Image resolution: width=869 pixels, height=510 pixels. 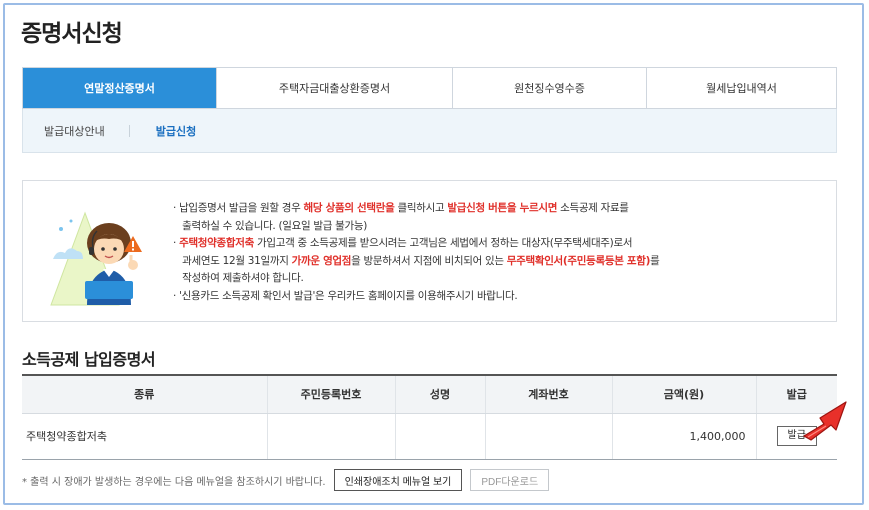 I want to click on column-header-account: 계좌번호, so click(x=548, y=394).